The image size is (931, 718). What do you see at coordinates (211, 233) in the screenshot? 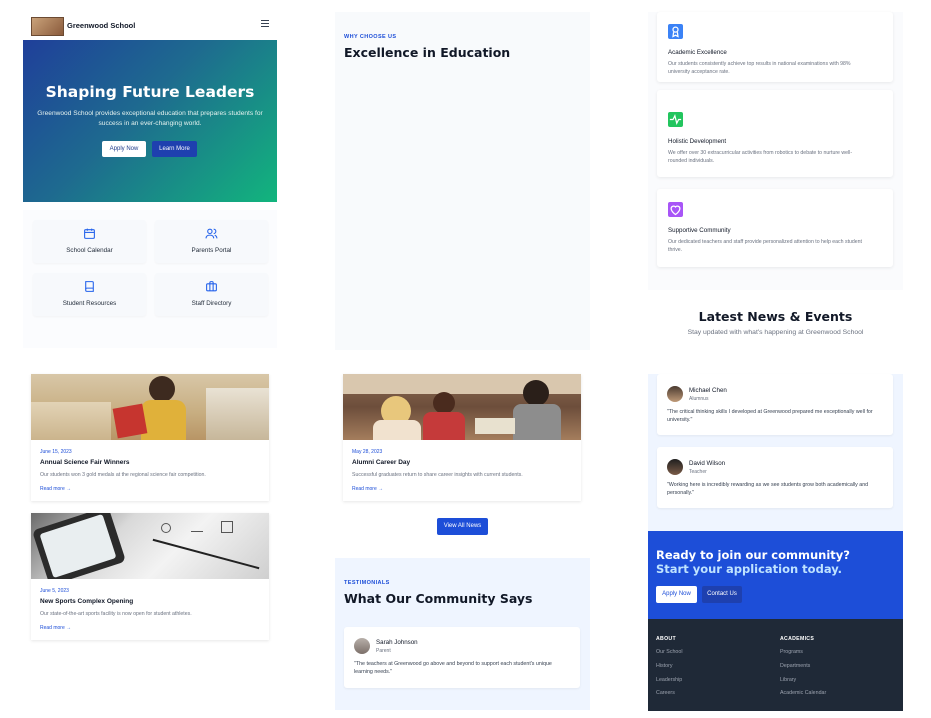
I see `users-icon` at bounding box center [211, 233].